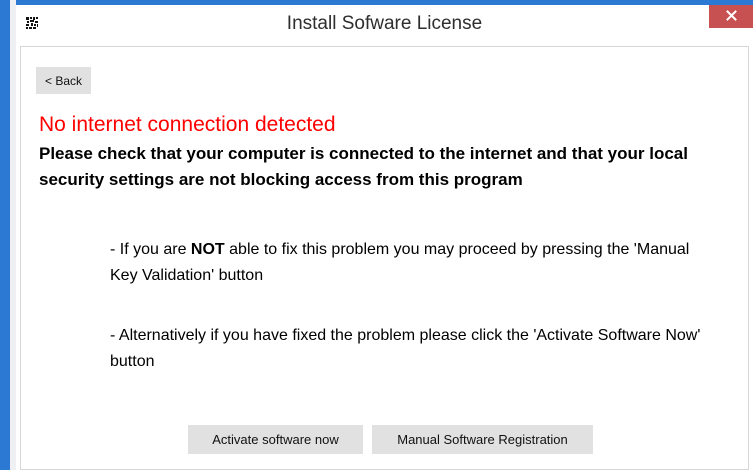 The image size is (753, 470). Describe the element at coordinates (150, 249) in the screenshot. I see `hint-prefix: - If you are` at that location.